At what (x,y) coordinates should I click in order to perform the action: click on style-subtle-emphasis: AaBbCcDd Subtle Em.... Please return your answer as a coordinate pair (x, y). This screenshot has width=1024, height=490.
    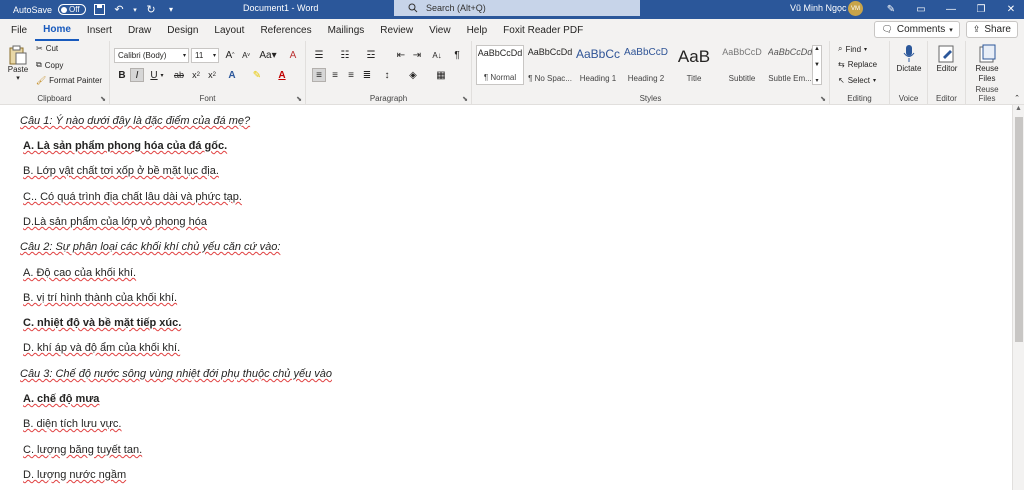
    Looking at the image, I should click on (790, 65).